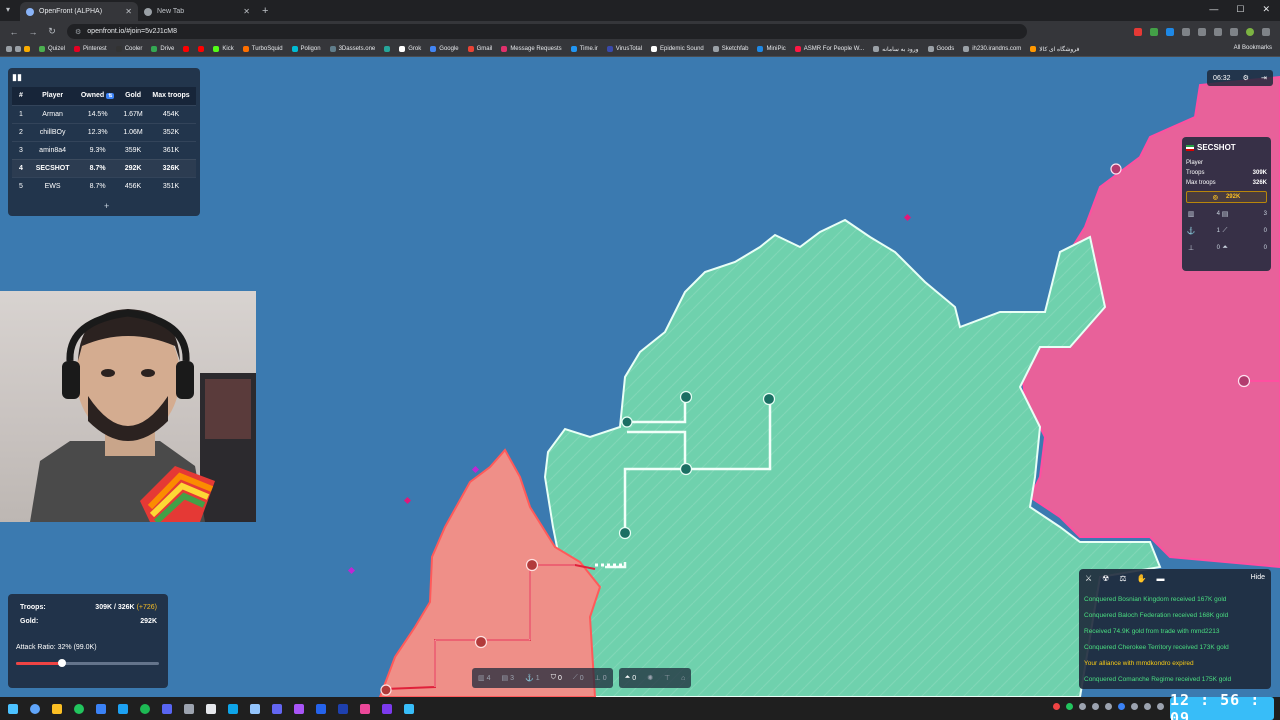  What do you see at coordinates (104, 167) in the screenshot?
I see `table-row-current-player: 4 SECSHOT 8.7% 292K 326K` at bounding box center [104, 167].